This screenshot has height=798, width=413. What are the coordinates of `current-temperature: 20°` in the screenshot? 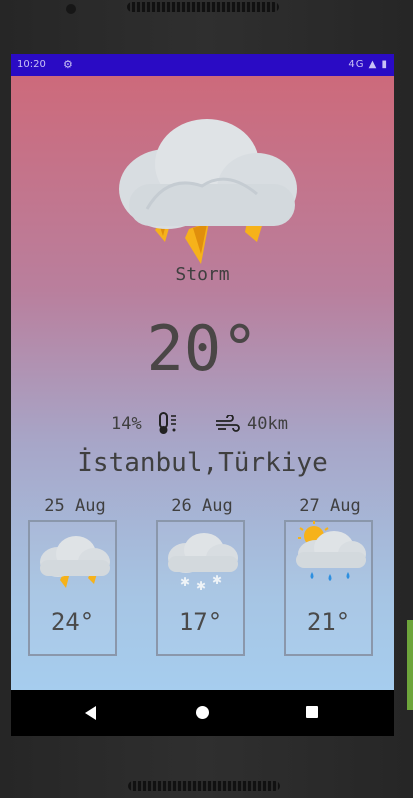 It's located at (202, 348).